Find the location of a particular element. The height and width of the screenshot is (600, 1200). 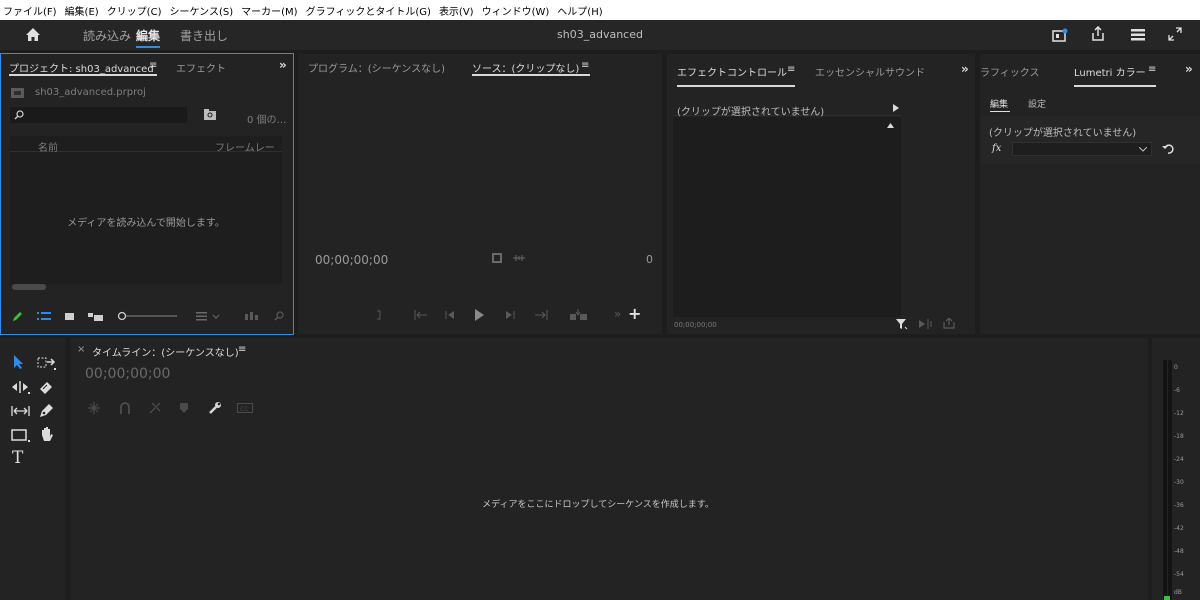

find-bin-icon is located at coordinates (210, 114).